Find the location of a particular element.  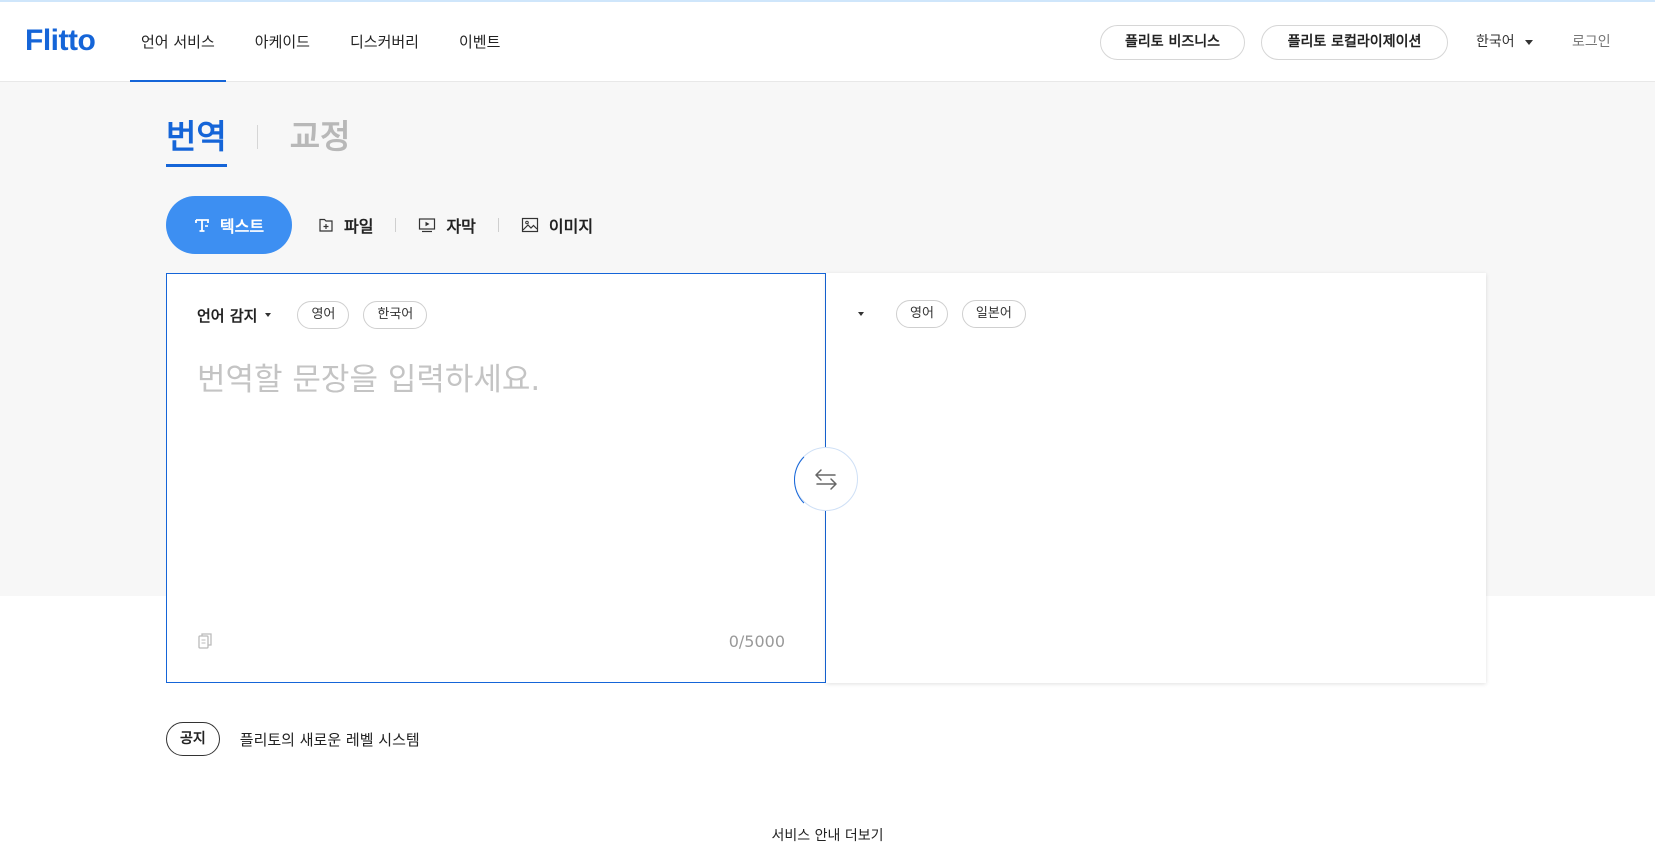

tab-file: 파일 is located at coordinates (345, 225).